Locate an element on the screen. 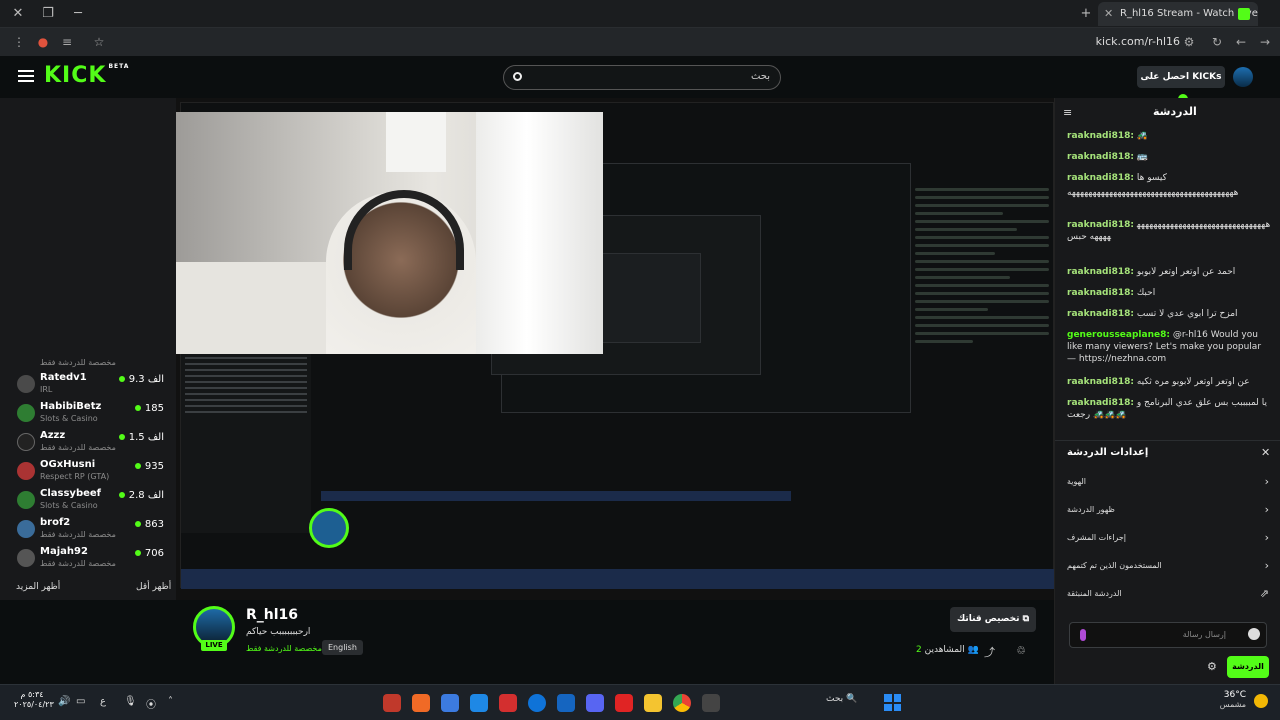  close-window-icon: ✕ is located at coordinates (18, 14).